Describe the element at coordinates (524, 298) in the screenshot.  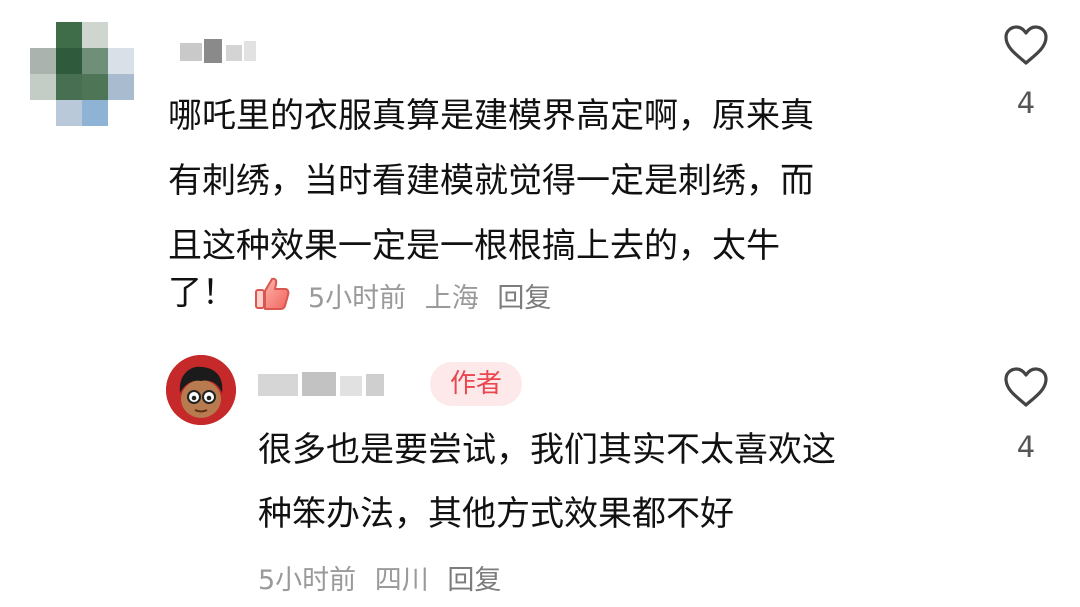
I see `comment-reply-button: 回复` at that location.